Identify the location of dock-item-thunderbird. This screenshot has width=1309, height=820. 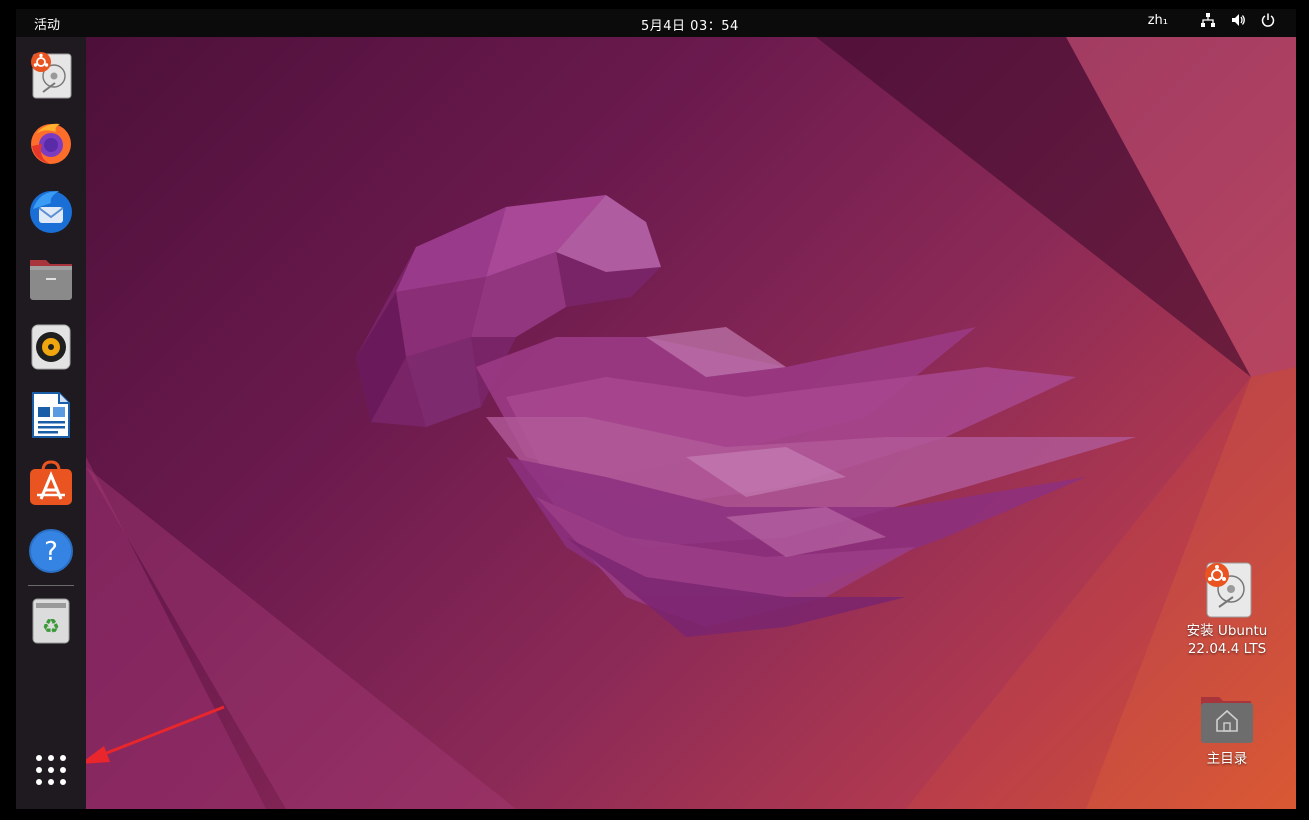
(51, 211).